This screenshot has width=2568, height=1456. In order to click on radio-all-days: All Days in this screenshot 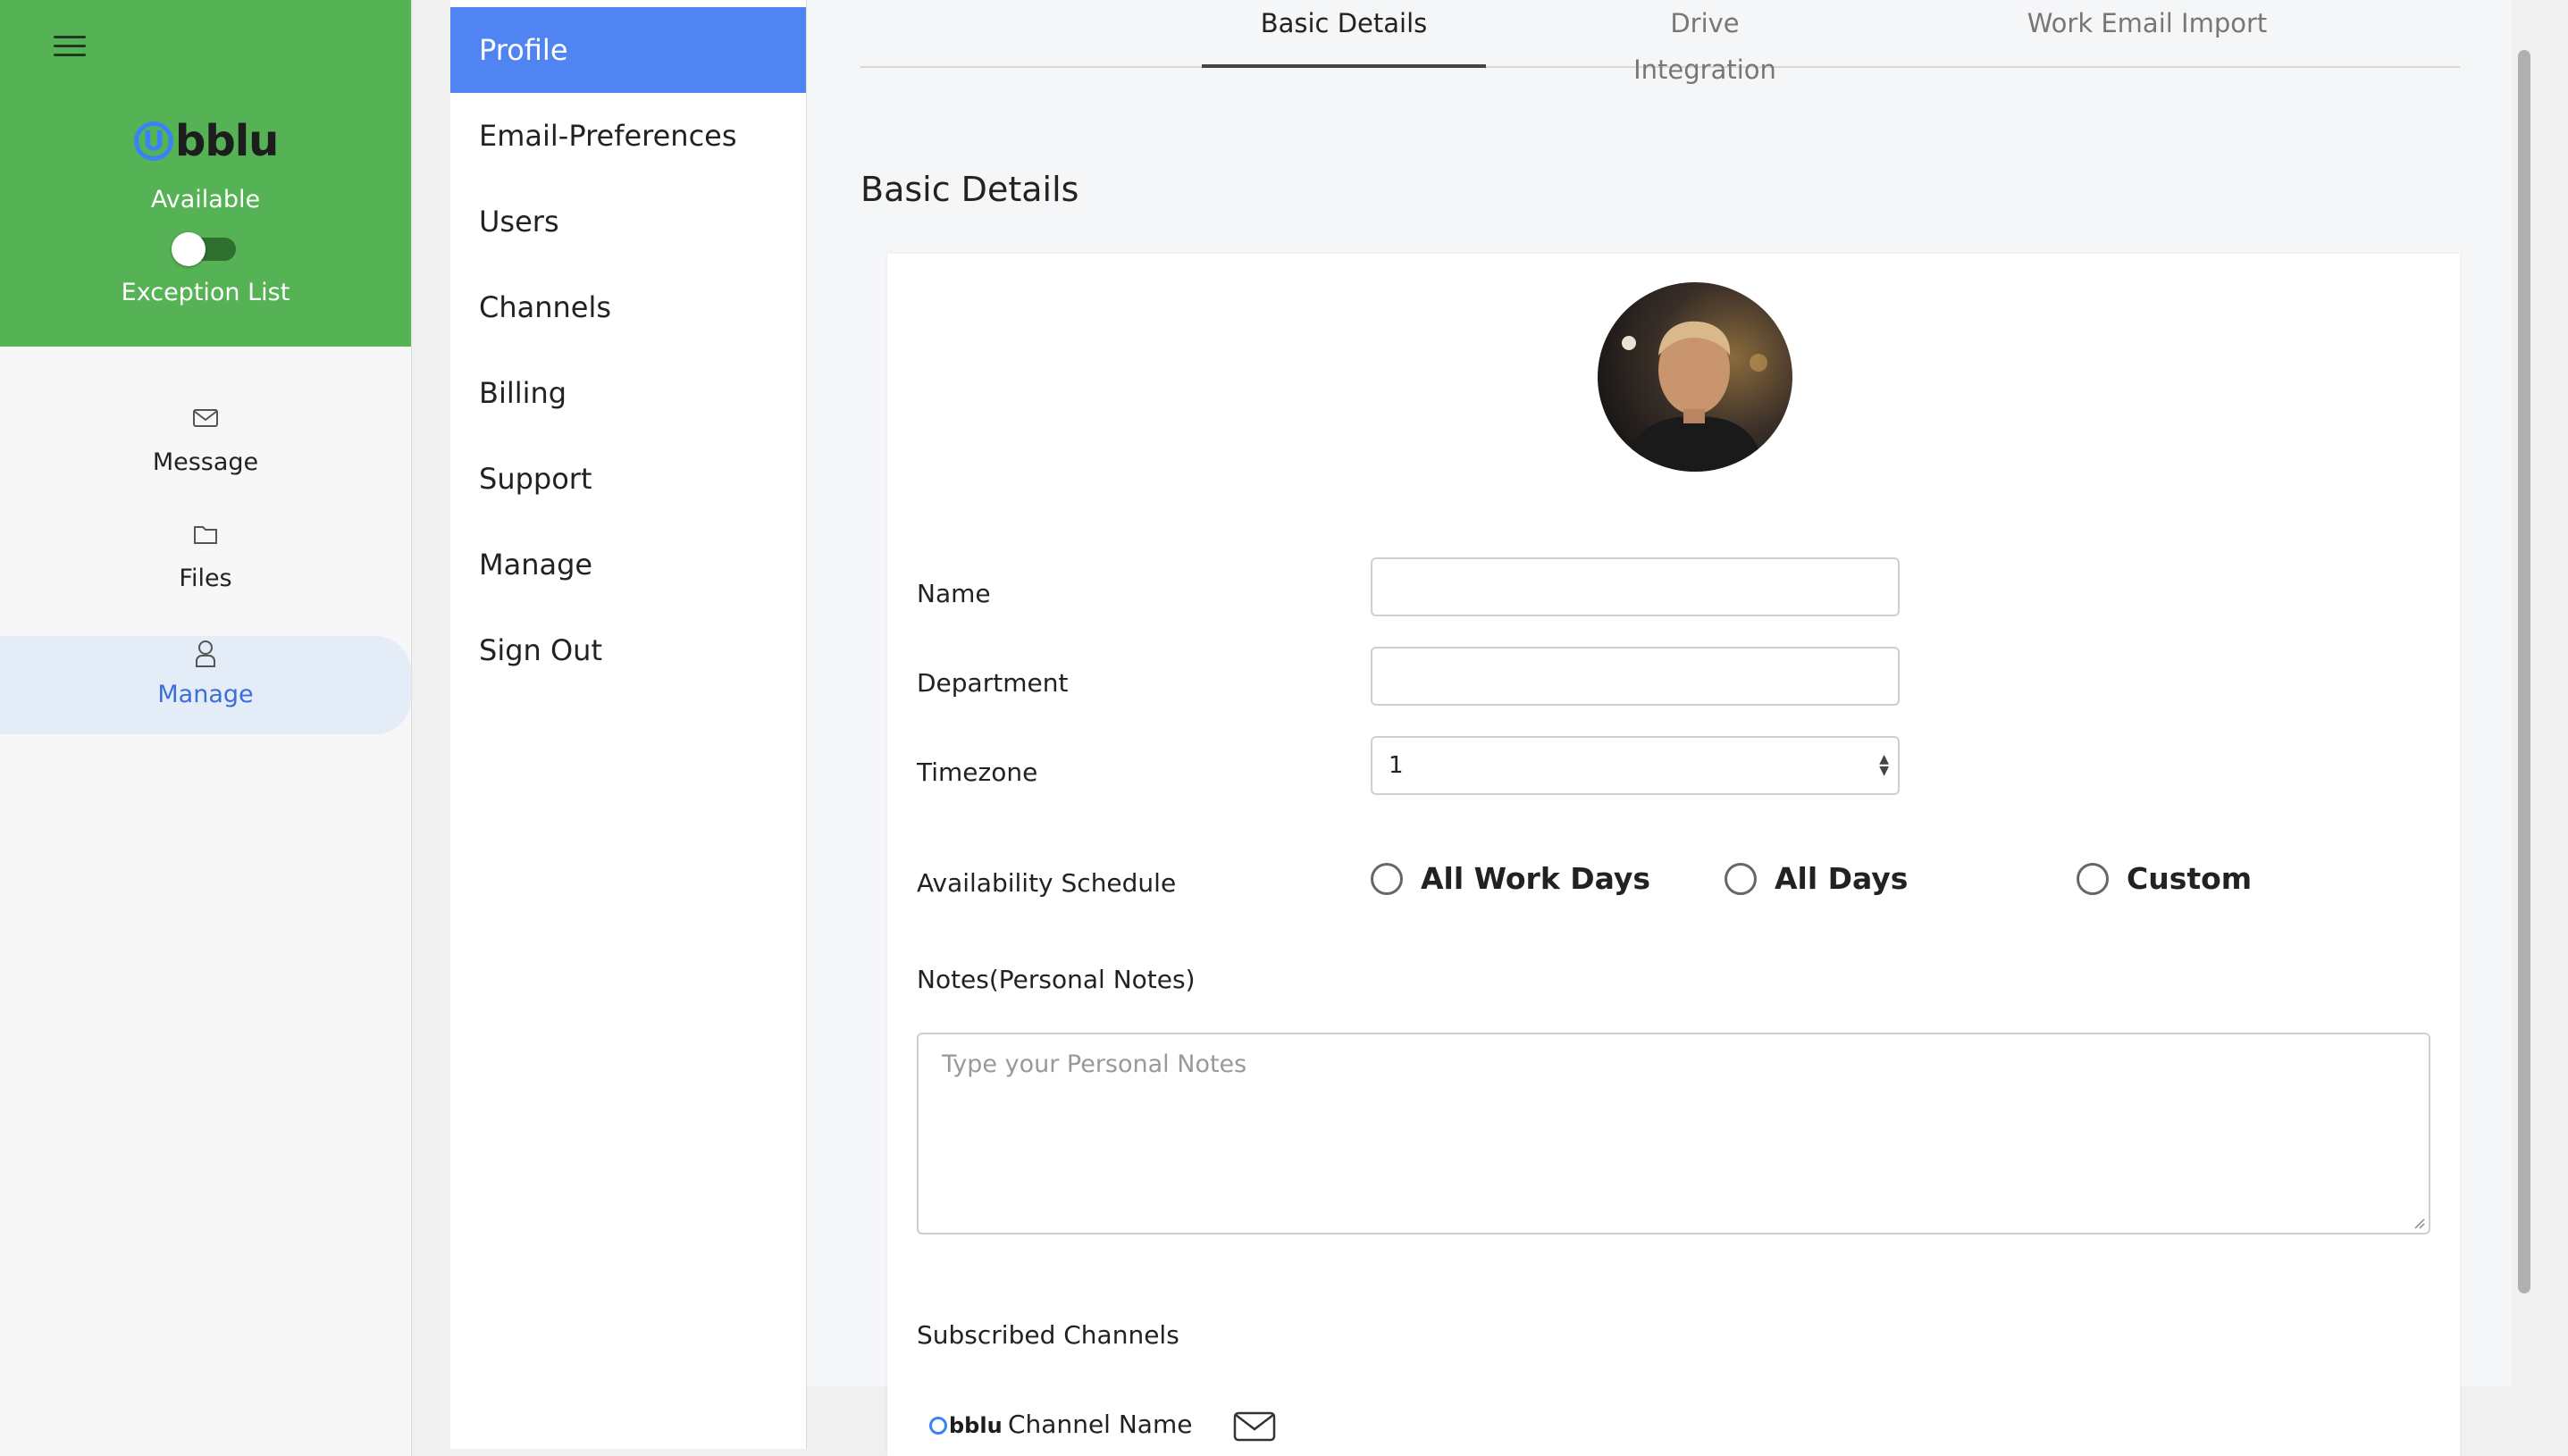, I will do `click(1816, 878)`.